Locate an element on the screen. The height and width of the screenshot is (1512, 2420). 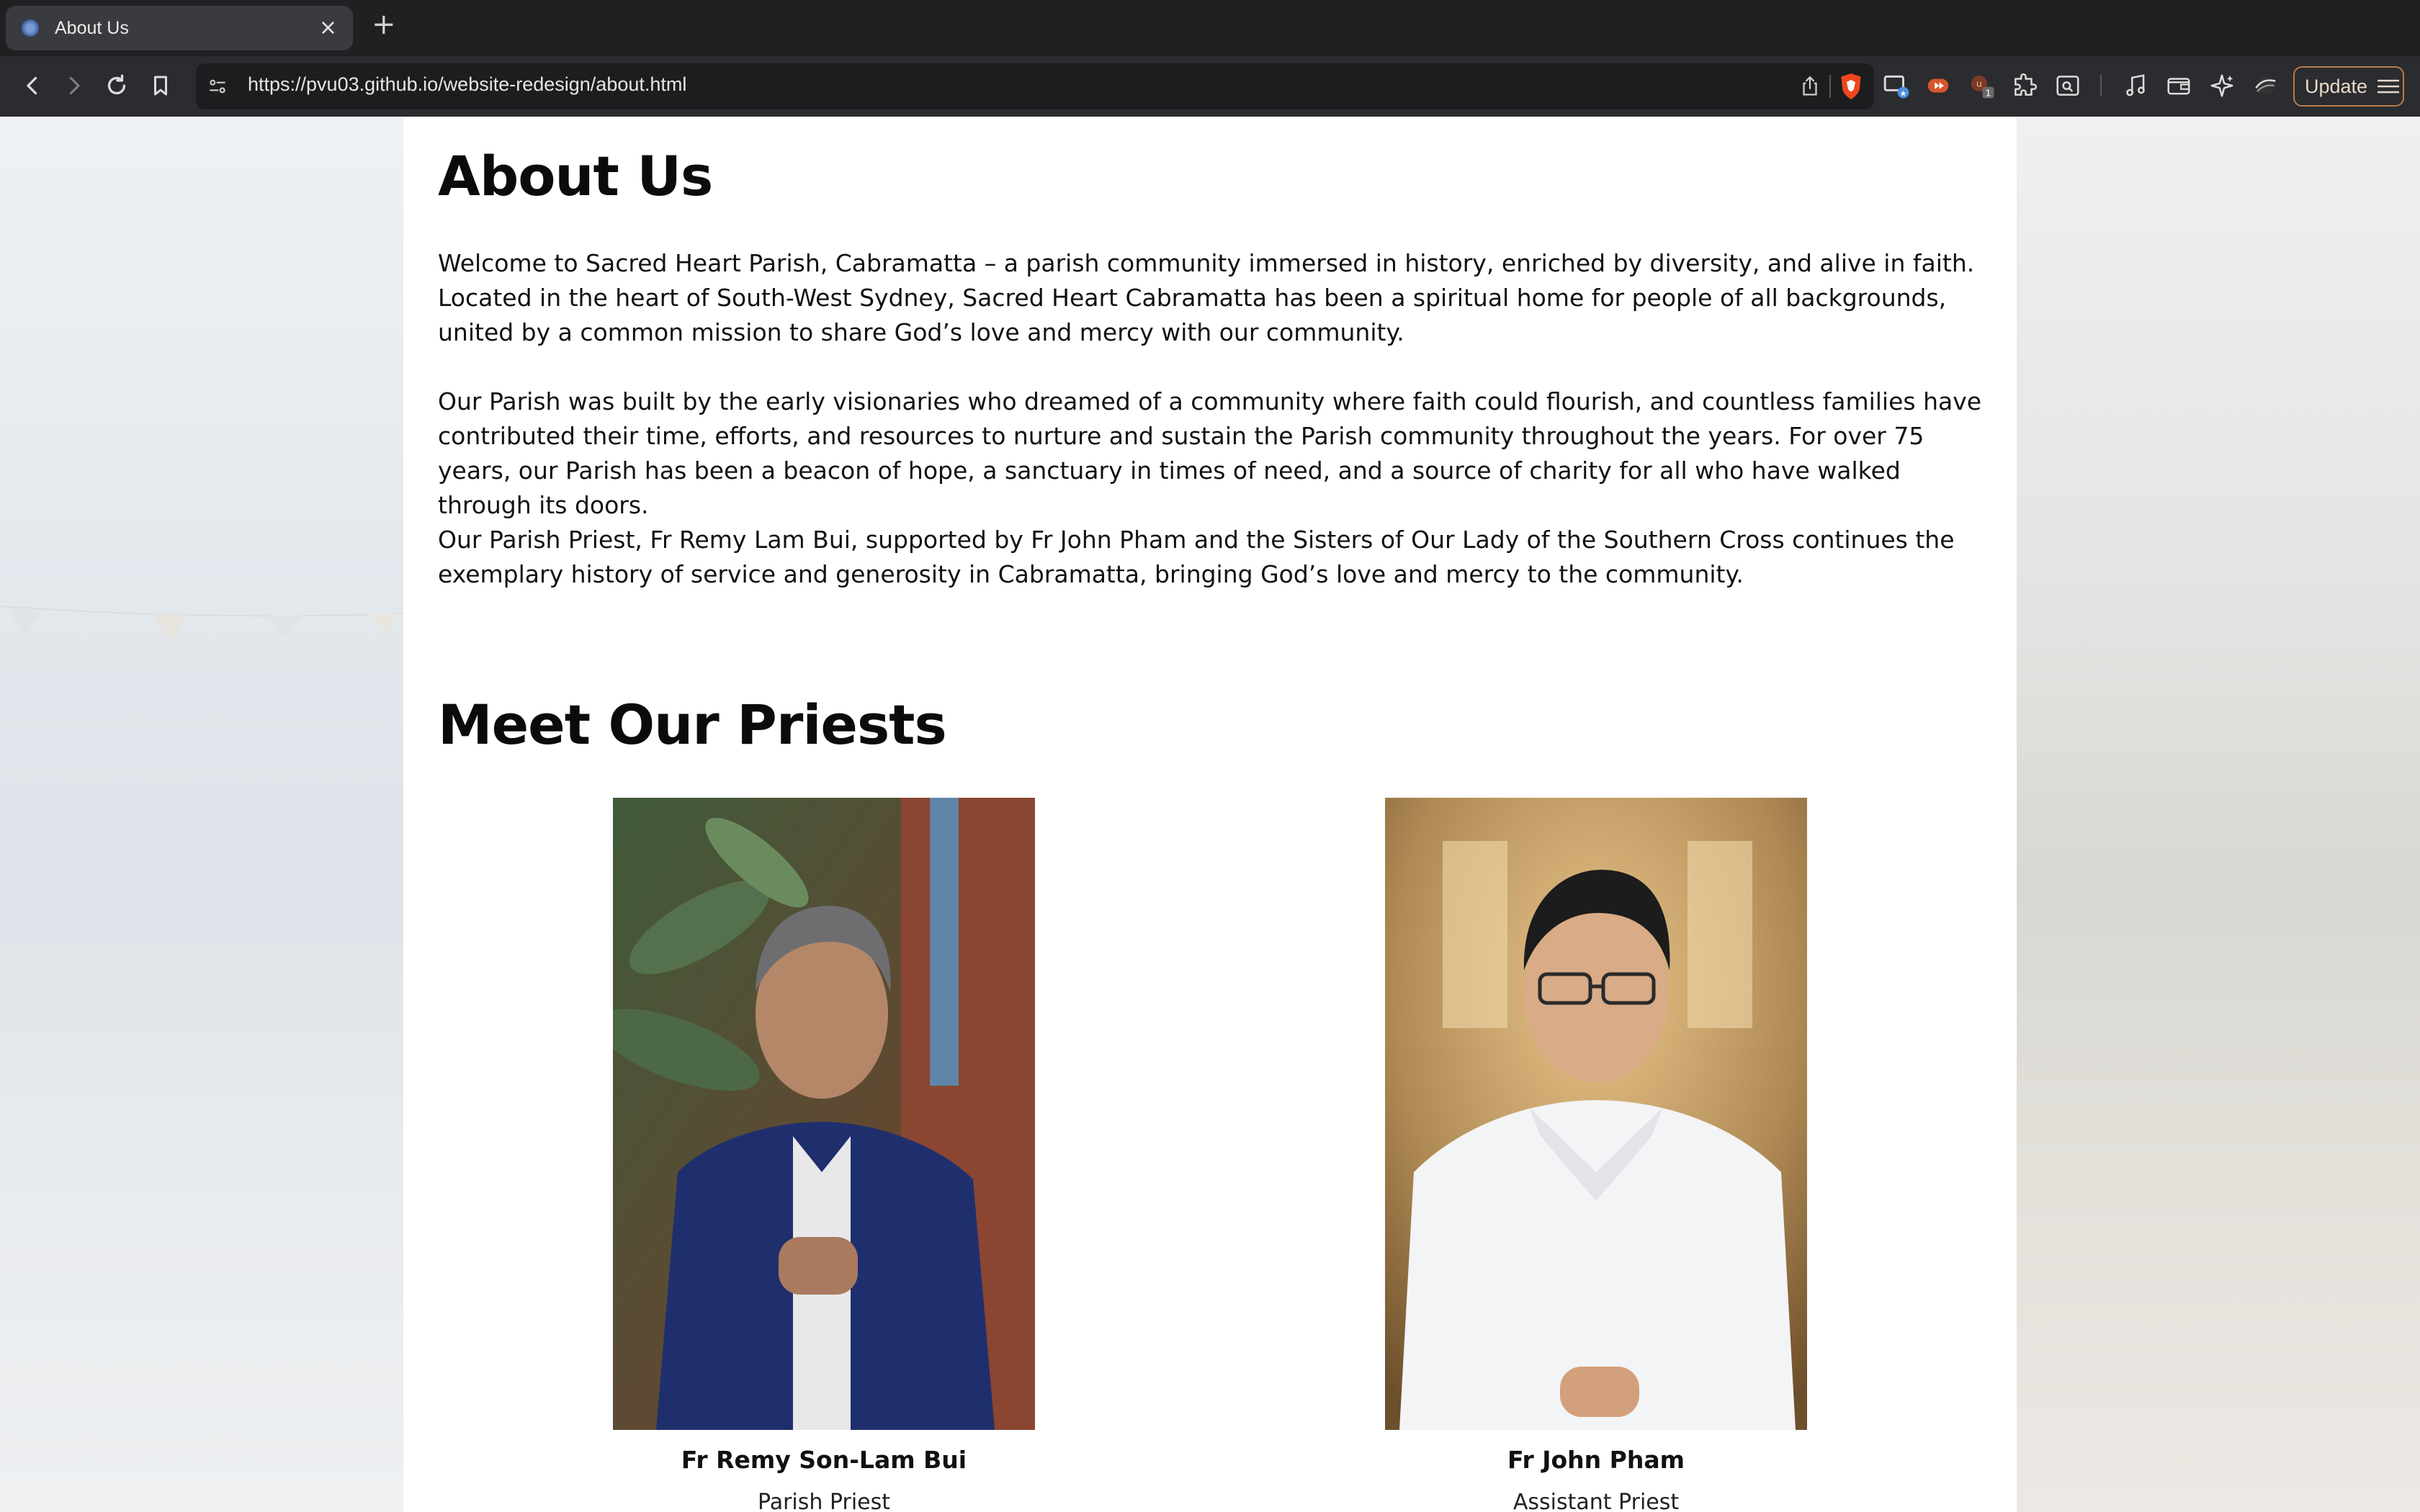
bookmark-button is located at coordinates (160, 85).